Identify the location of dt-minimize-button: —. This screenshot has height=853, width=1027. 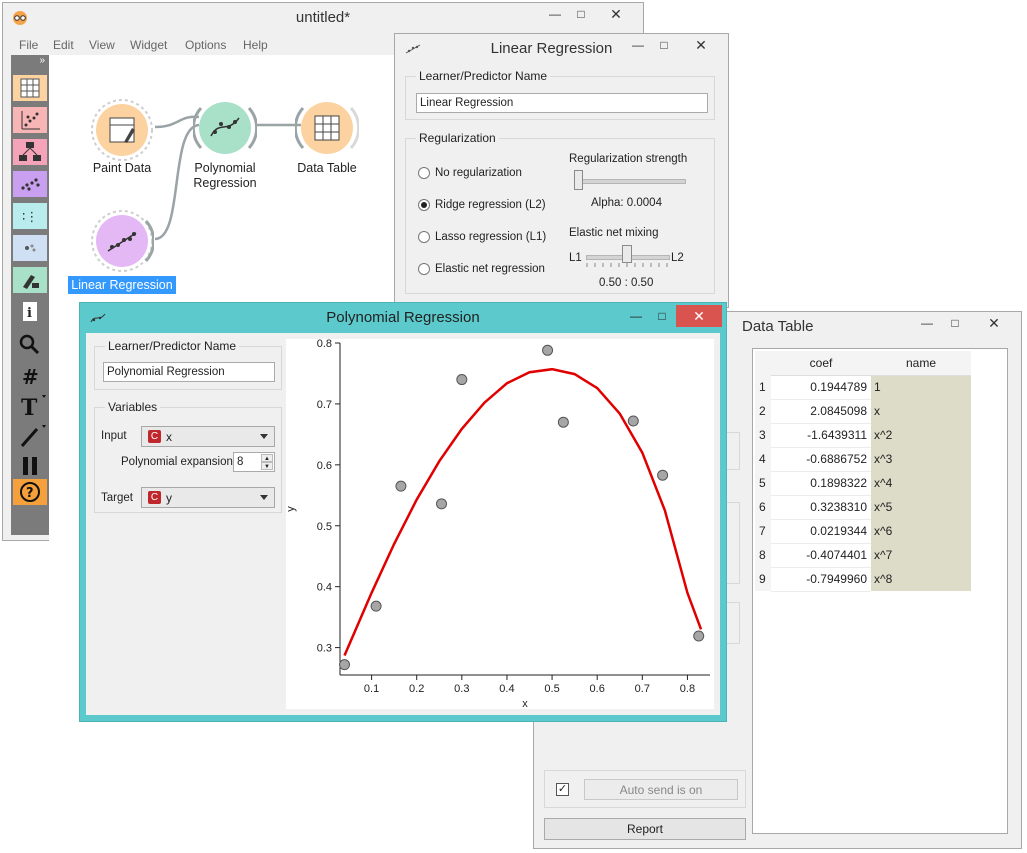
(927, 323).